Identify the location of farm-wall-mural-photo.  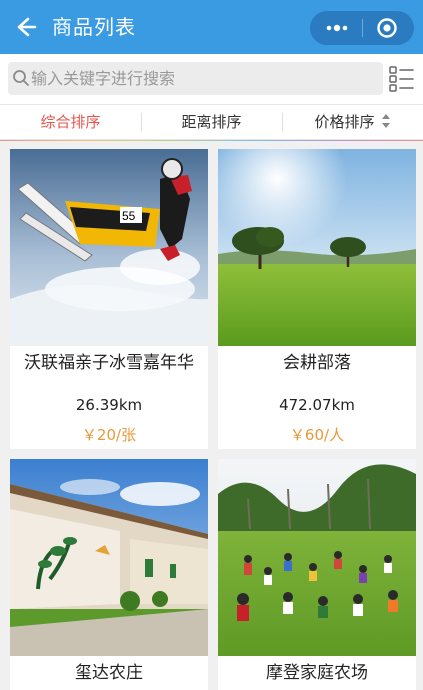
(109, 557).